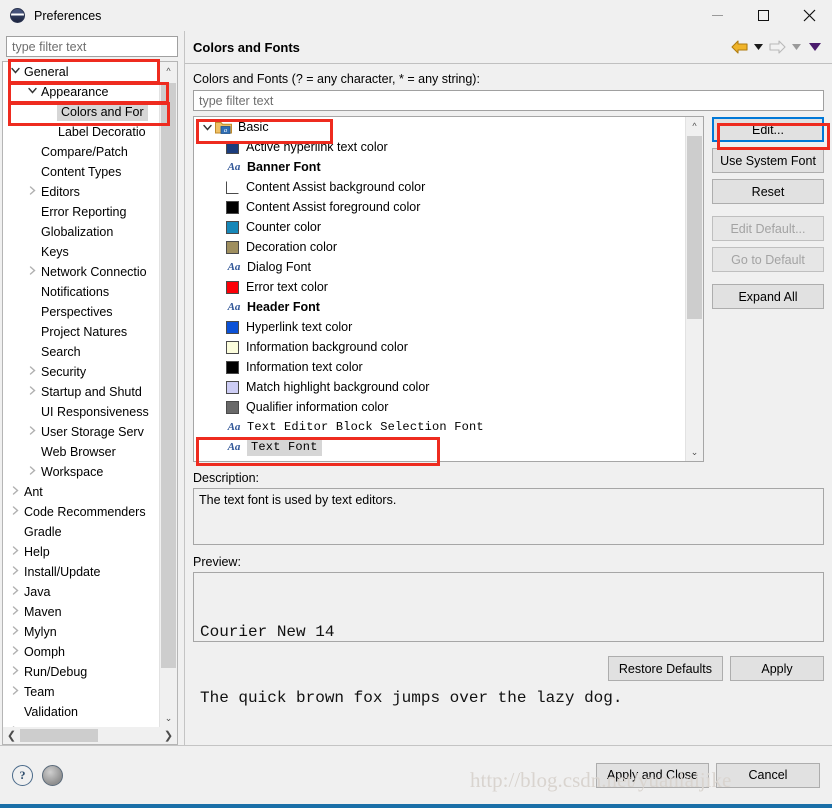 The image size is (832, 808). Describe the element at coordinates (439, 367) in the screenshot. I see `colors-tree-item: Information text color` at that location.